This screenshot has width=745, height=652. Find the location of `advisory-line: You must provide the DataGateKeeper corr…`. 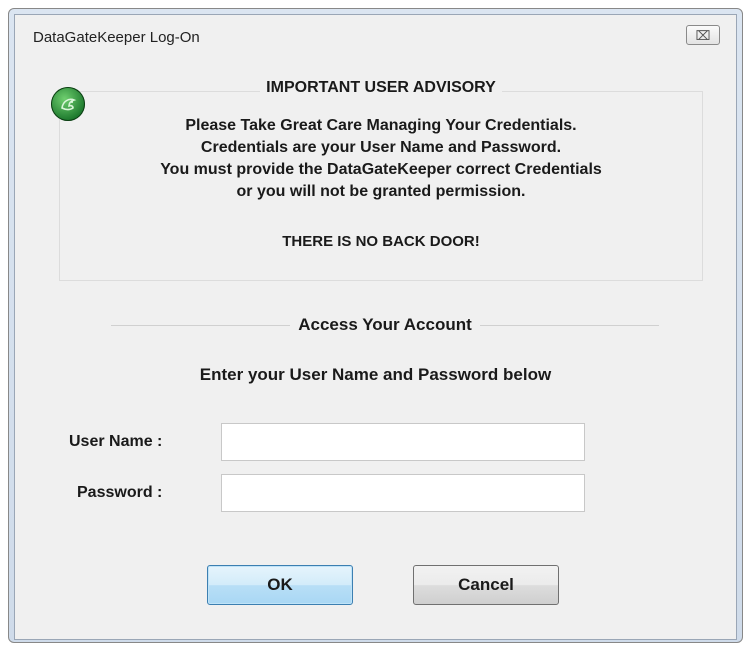

advisory-line: You must provide the DataGateKeeper corr… is located at coordinates (381, 169).